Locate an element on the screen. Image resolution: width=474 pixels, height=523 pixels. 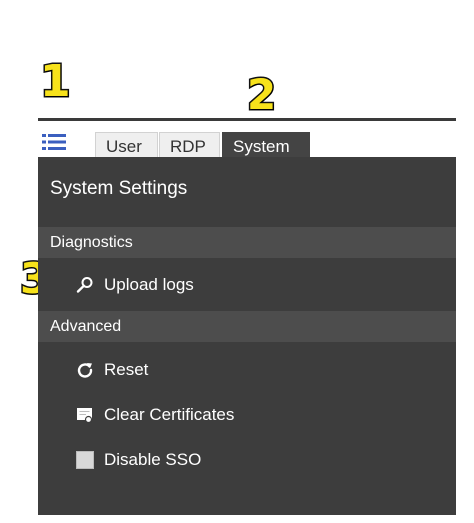
list-menu-icon is located at coordinates (54, 142).